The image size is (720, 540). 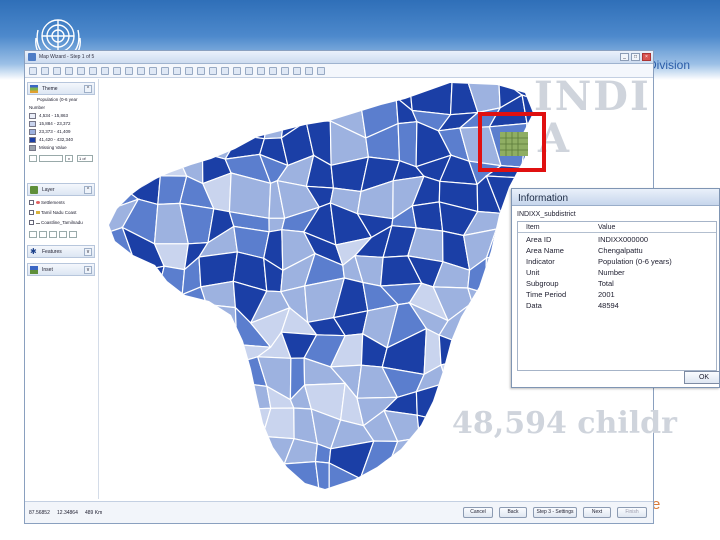 I want to click on info-tool-button, so click(x=93, y=71).